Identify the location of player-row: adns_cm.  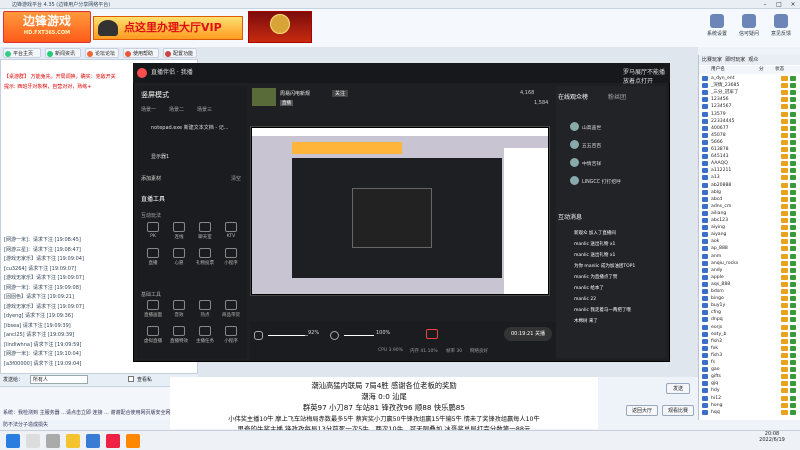
(749, 206).